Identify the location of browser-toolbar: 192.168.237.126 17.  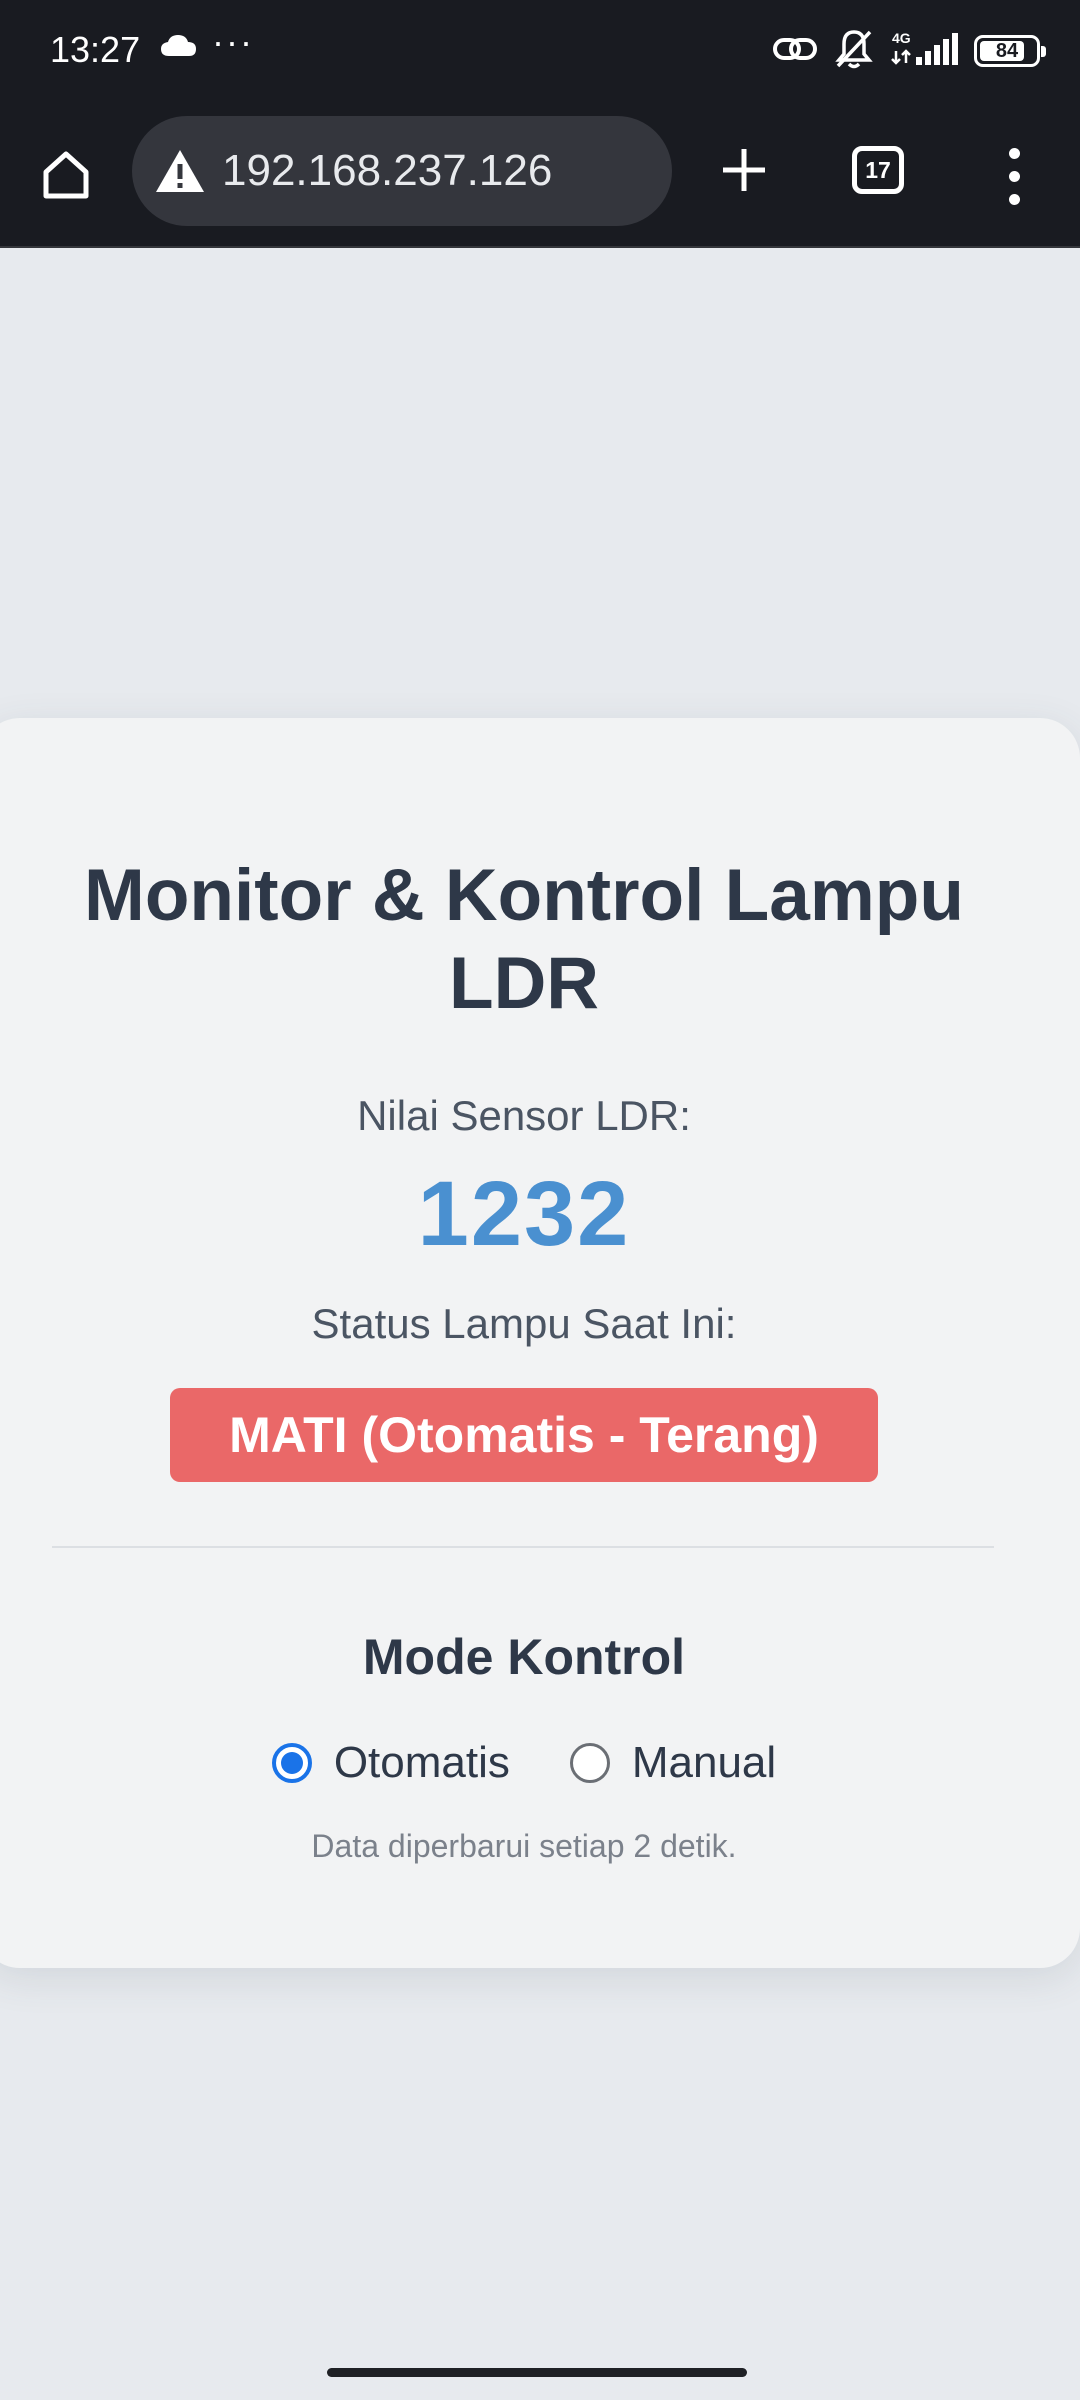
(540, 176).